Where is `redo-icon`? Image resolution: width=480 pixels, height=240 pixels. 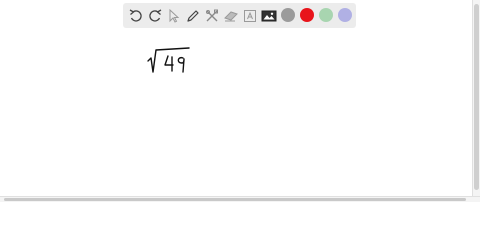
redo-icon is located at coordinates (154, 15).